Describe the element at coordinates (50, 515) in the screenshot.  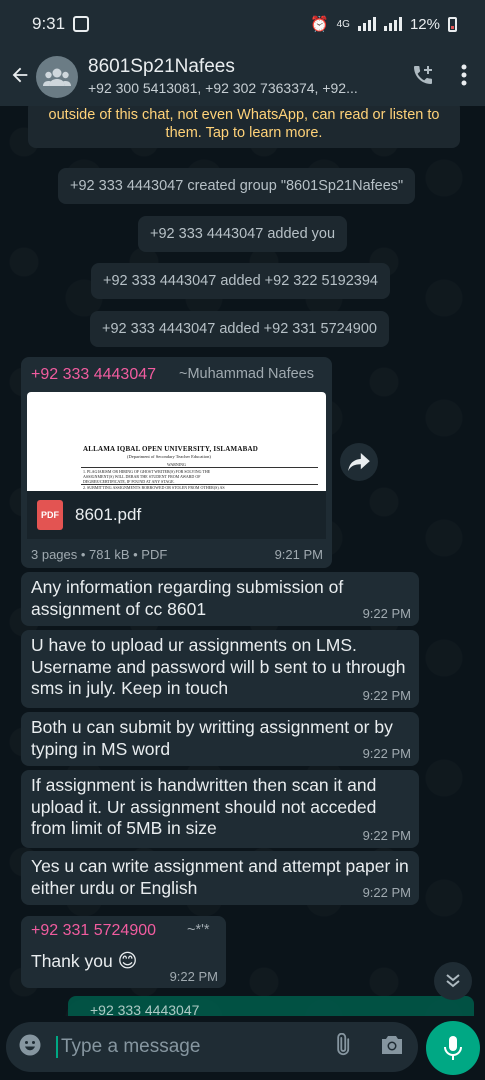
I see `pdf-file-icon: PDF` at that location.